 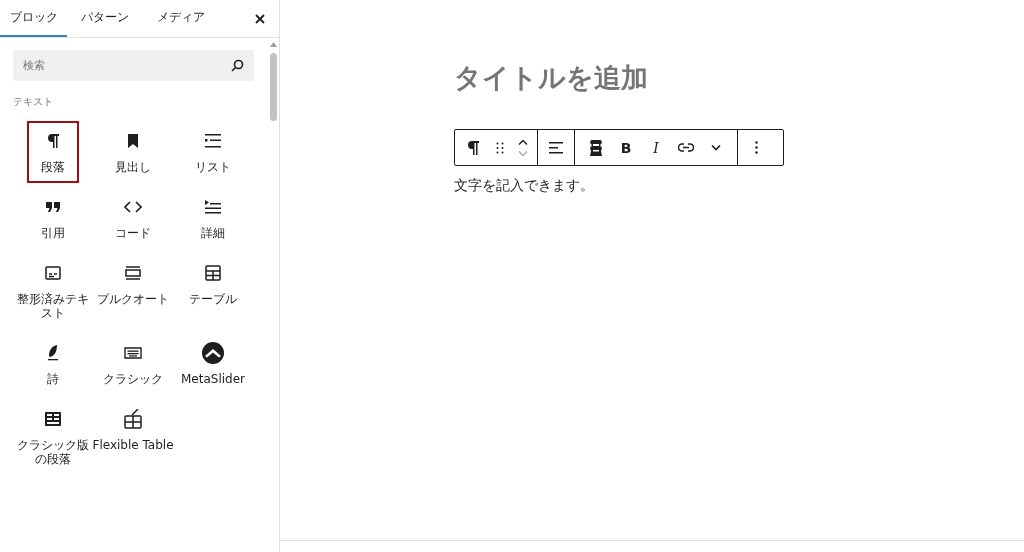 I want to click on close-button, so click(x=260, y=18).